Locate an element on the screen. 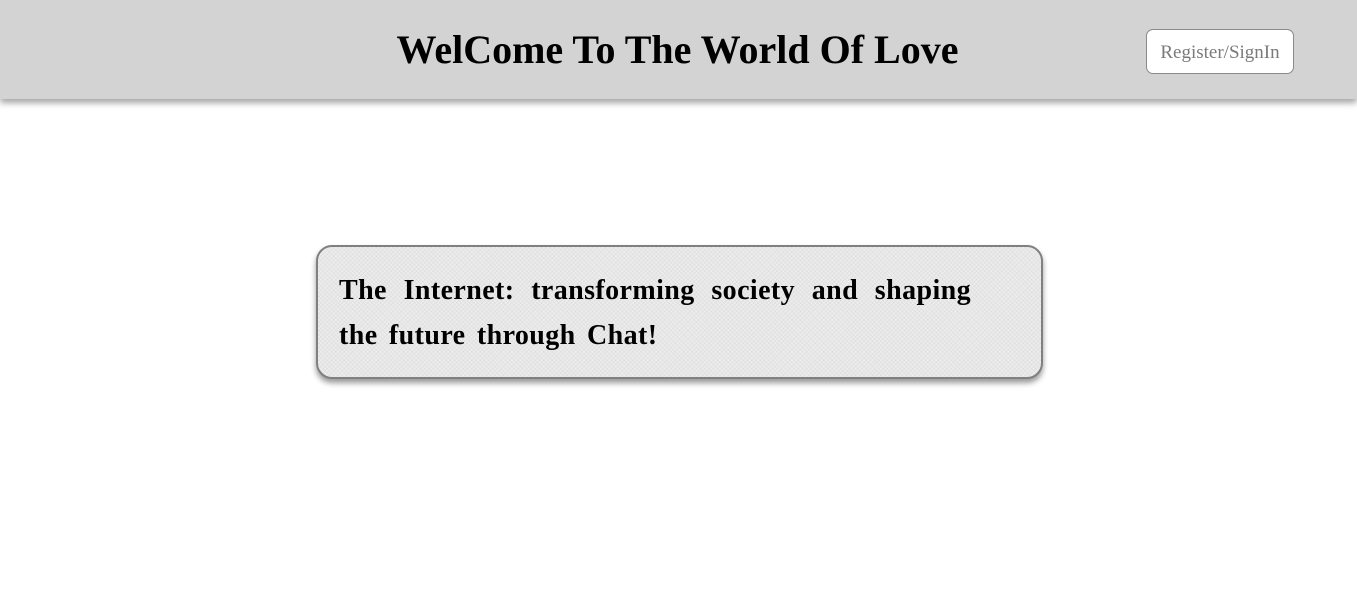  register-signin-button: Register/SignIn is located at coordinates (1220, 51).